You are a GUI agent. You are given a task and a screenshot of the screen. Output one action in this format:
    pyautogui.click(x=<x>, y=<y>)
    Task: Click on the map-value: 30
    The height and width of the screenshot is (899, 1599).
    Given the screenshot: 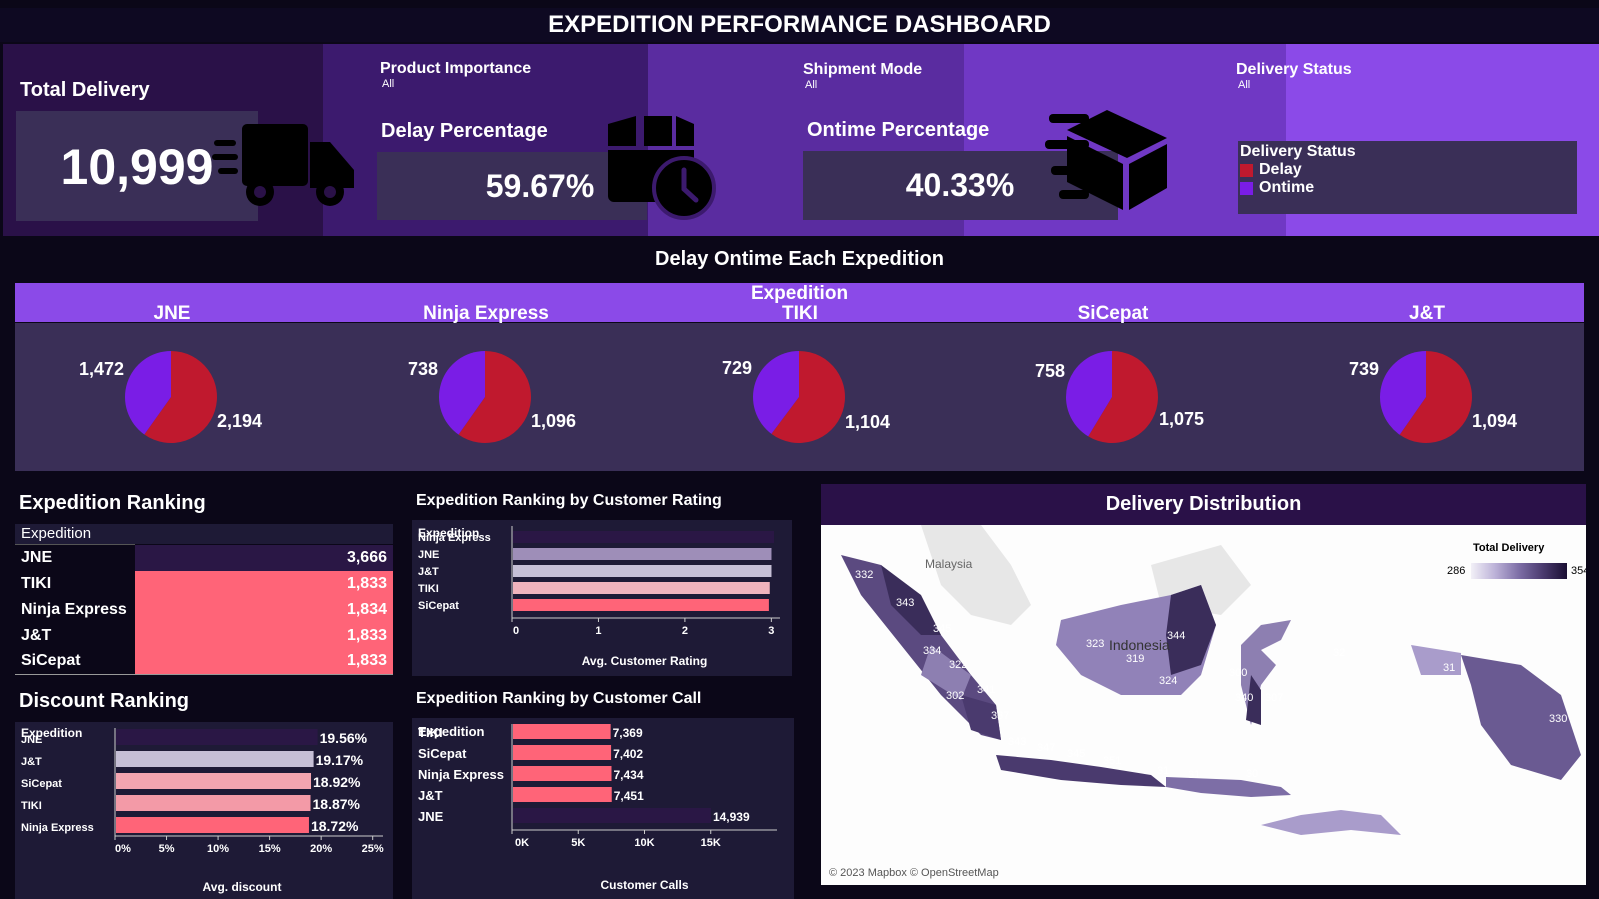 What is the action you would take?
    pyautogui.click(x=1252, y=774)
    